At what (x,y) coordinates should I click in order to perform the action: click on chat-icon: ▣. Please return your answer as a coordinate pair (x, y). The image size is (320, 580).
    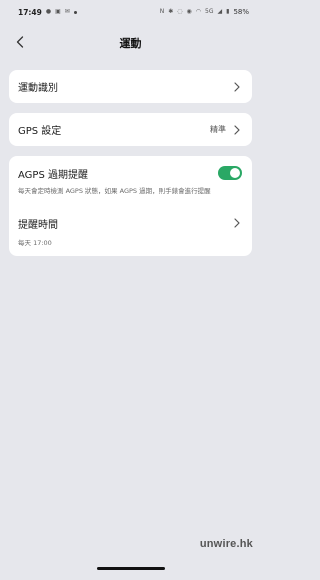
    Looking at the image, I should click on (58, 11).